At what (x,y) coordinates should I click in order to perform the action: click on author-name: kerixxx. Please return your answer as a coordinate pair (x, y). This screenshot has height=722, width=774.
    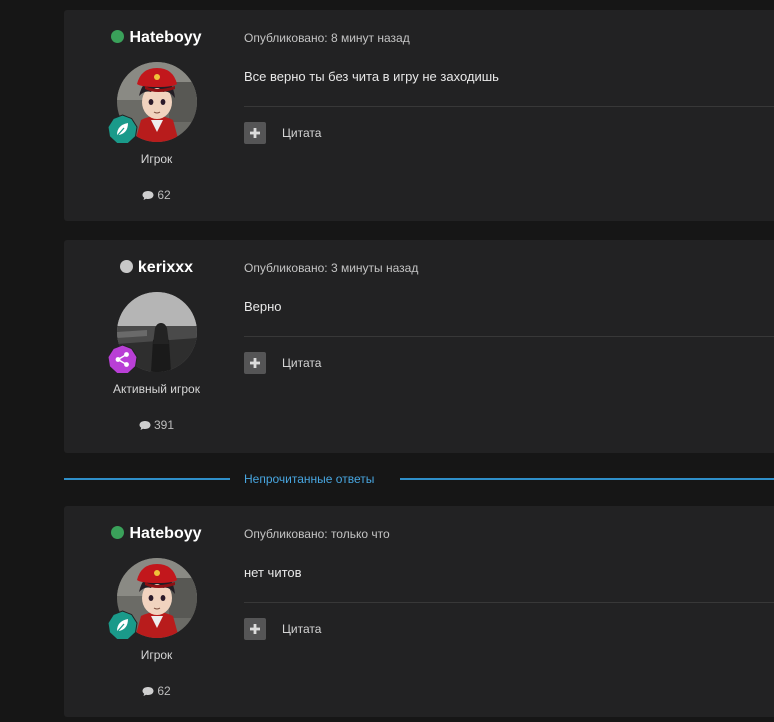
    Looking at the image, I should click on (156, 268).